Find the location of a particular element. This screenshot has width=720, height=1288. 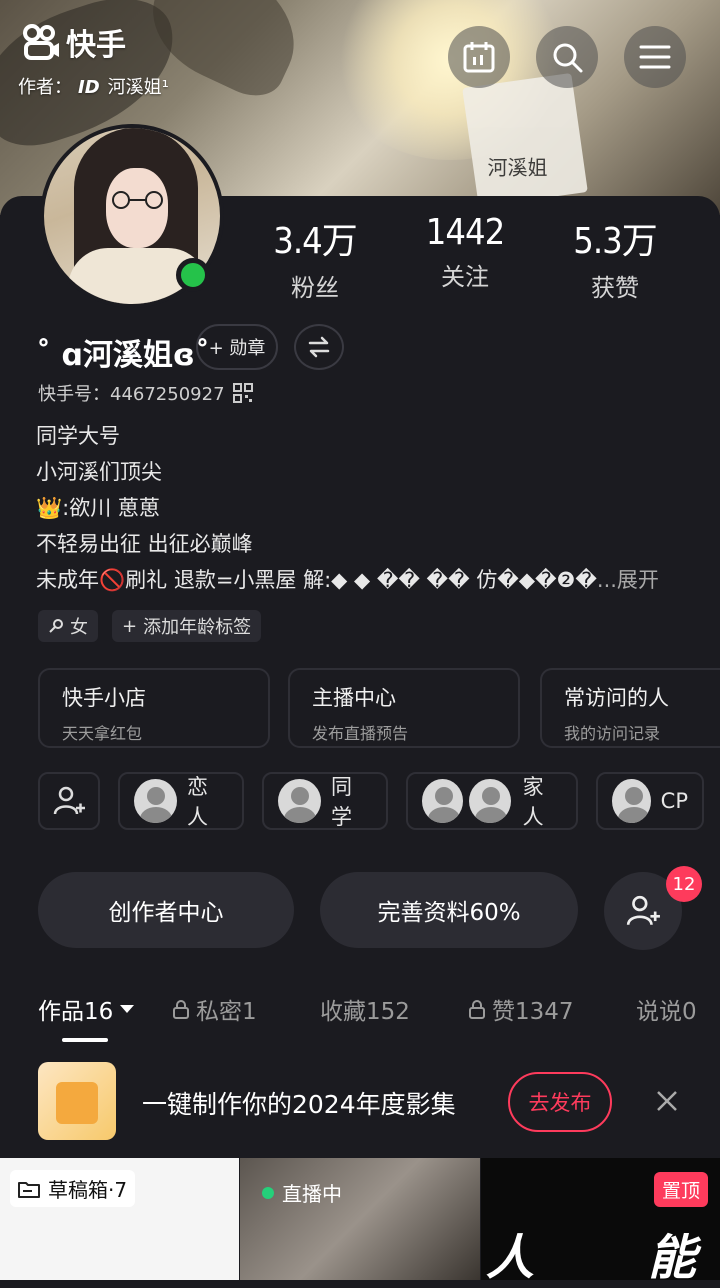

calendar-button is located at coordinates (479, 57).